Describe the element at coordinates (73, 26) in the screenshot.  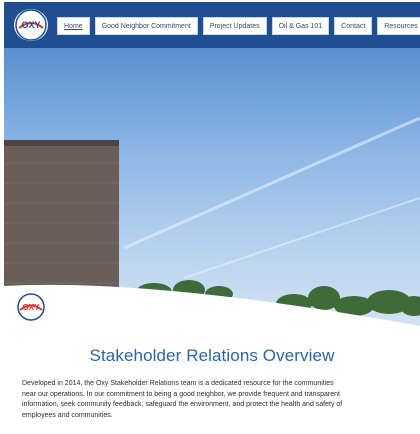
I see `nav-home: Home` at that location.